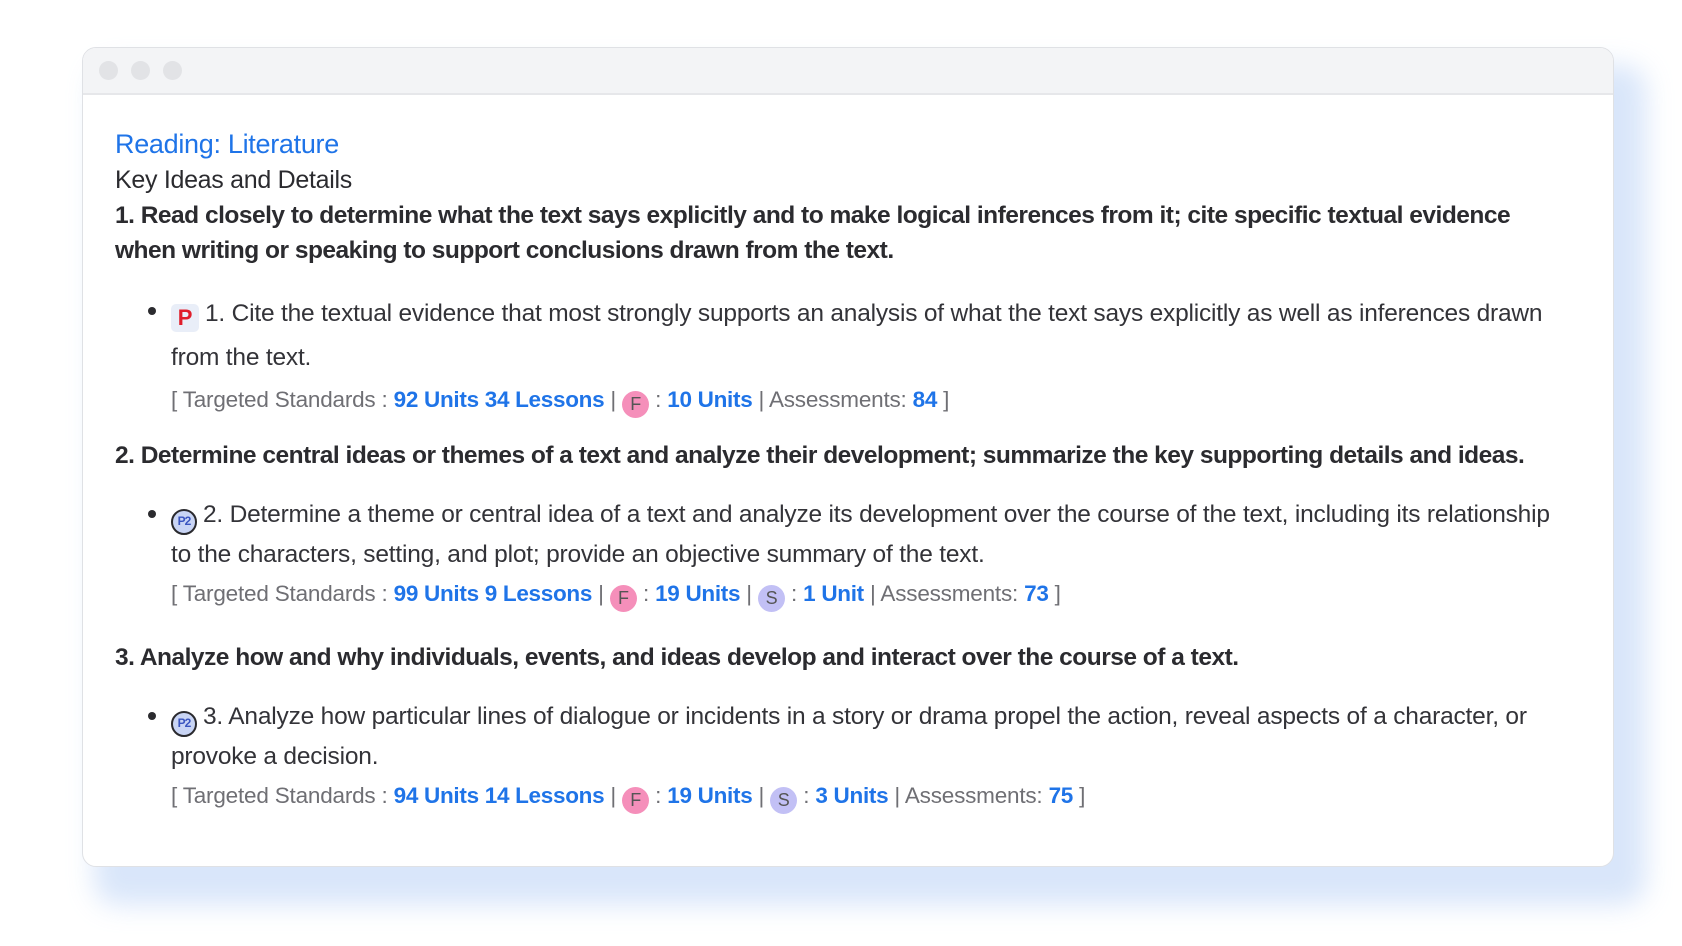  I want to click on assessments-link: 73, so click(1036, 593).